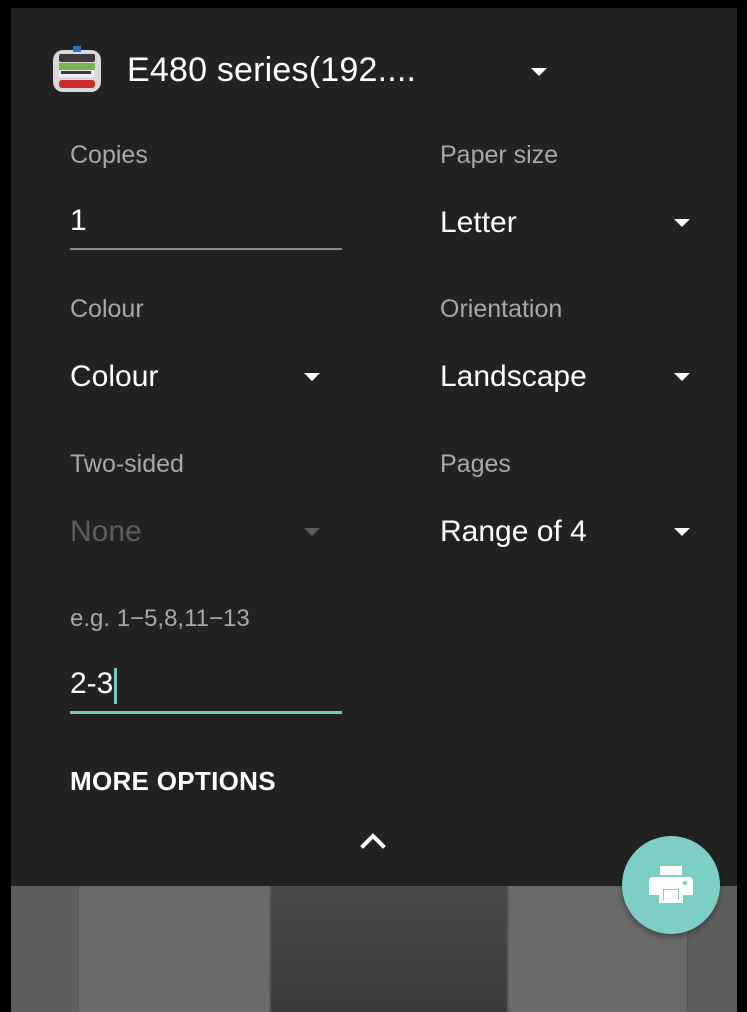 The height and width of the screenshot is (1012, 747). I want to click on printer-app-icon, so click(77, 69).